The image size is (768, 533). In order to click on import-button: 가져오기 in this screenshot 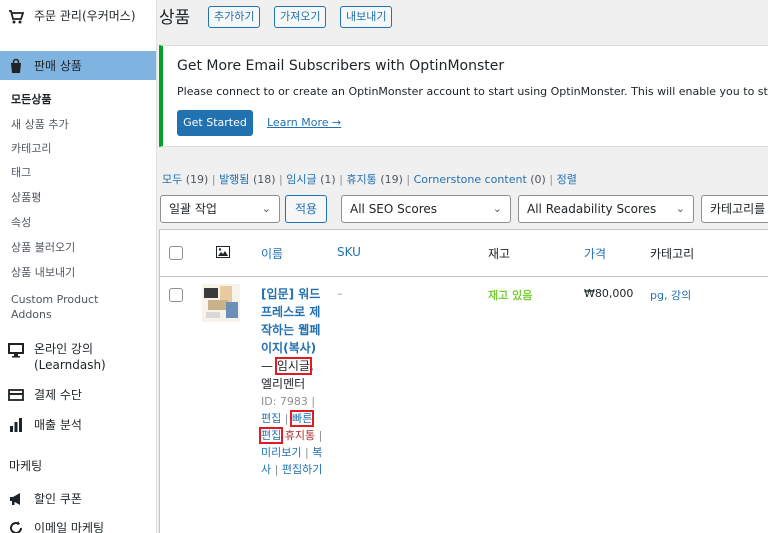, I will do `click(300, 17)`.